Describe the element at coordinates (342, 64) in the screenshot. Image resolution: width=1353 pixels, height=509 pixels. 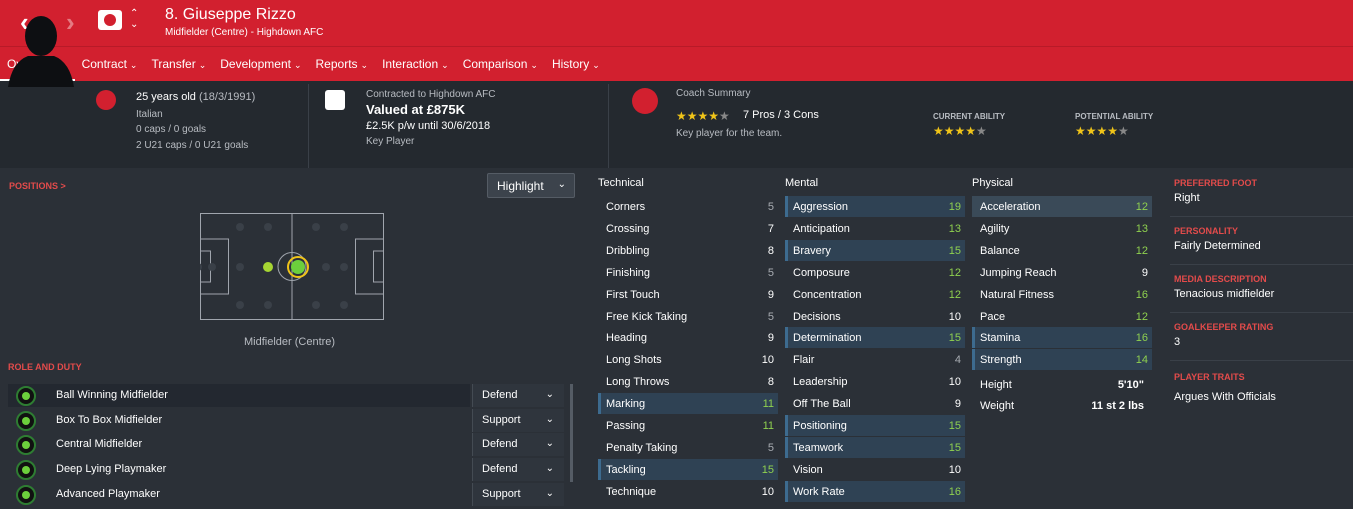
I see `tab-reports: Reports ⌄` at that location.